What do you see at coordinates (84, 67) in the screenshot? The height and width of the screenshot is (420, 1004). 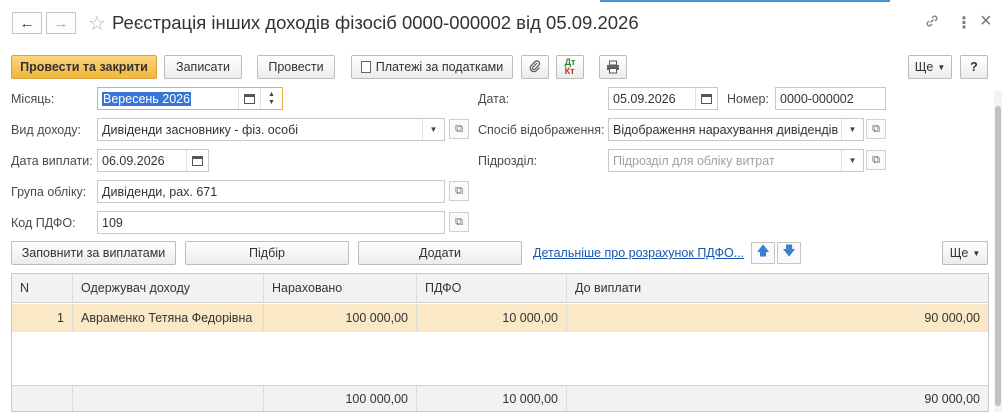 I see `post-and-close-button: Провести та закрити` at bounding box center [84, 67].